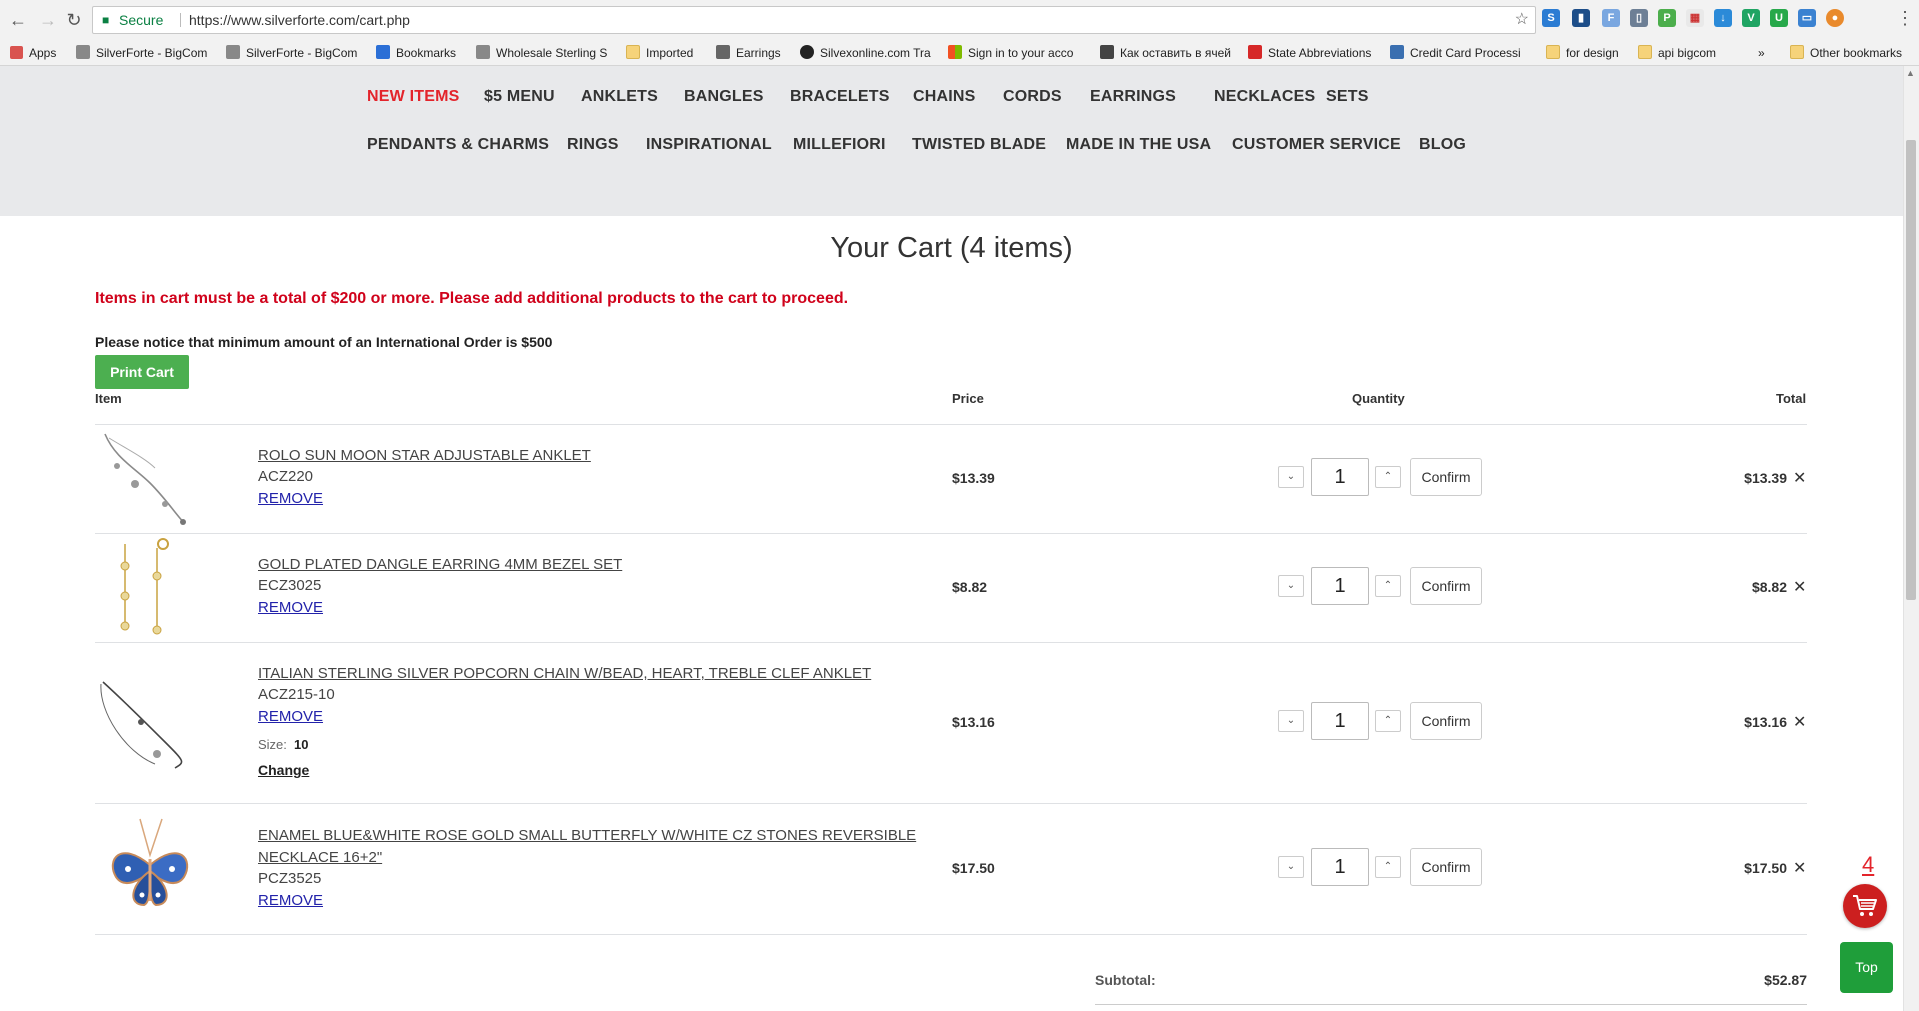 This screenshot has width=1919, height=1011. What do you see at coordinates (1018, 53) in the screenshot?
I see `bookmark-item: Sign in to your acco` at bounding box center [1018, 53].